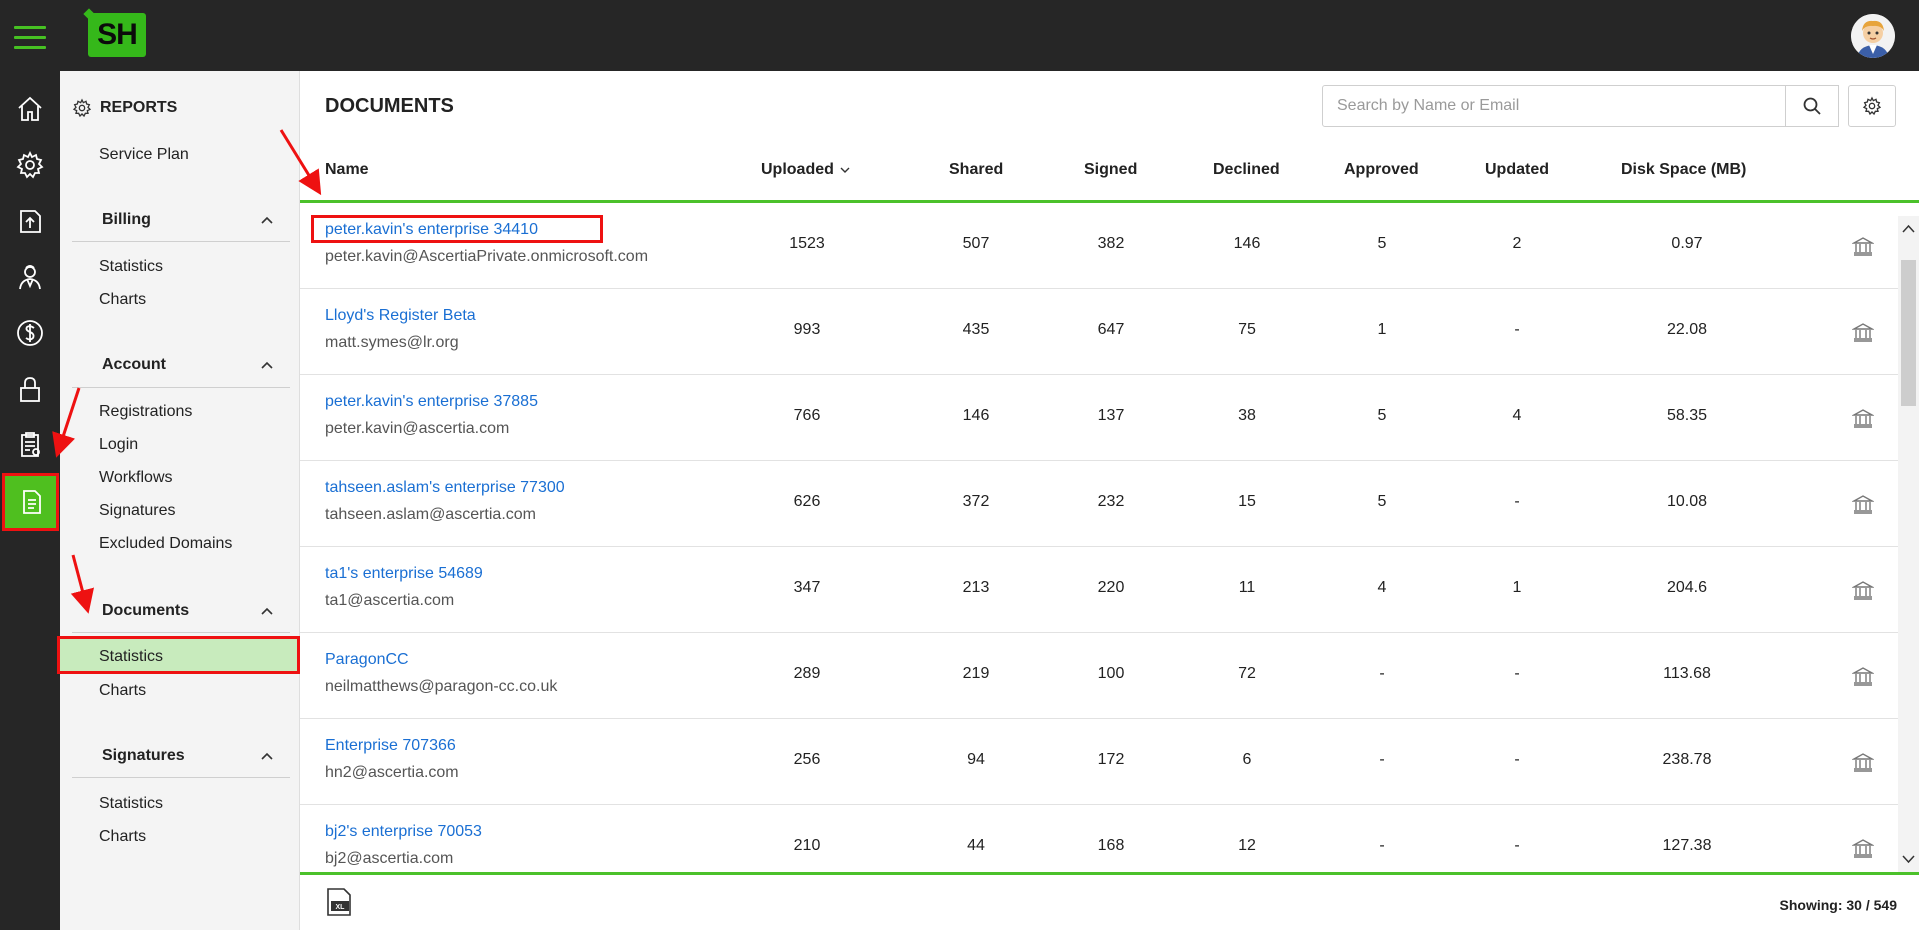 Image resolution: width=1919 pixels, height=930 pixels. What do you see at coordinates (136, 478) in the screenshot?
I see `nav-account-workflows: Workflows` at bounding box center [136, 478].